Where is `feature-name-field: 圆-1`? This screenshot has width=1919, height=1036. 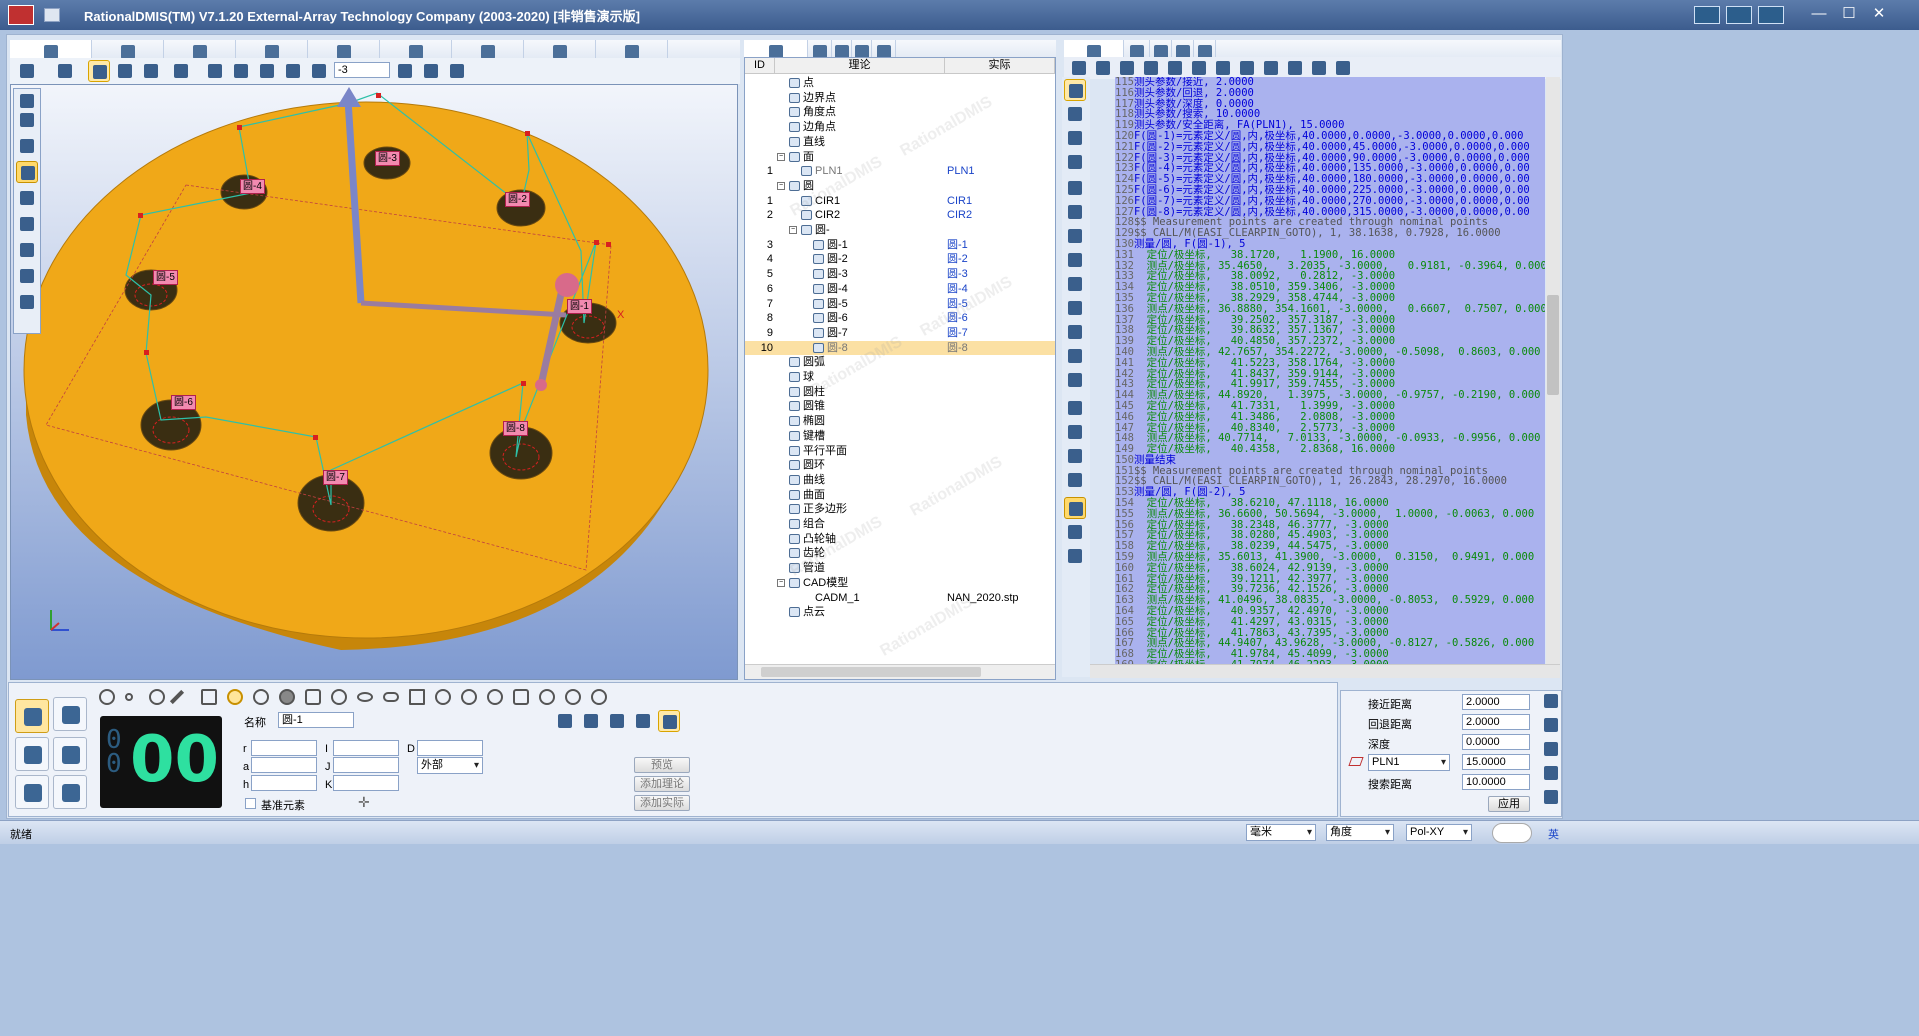 feature-name-field: 圆-1 is located at coordinates (316, 720).